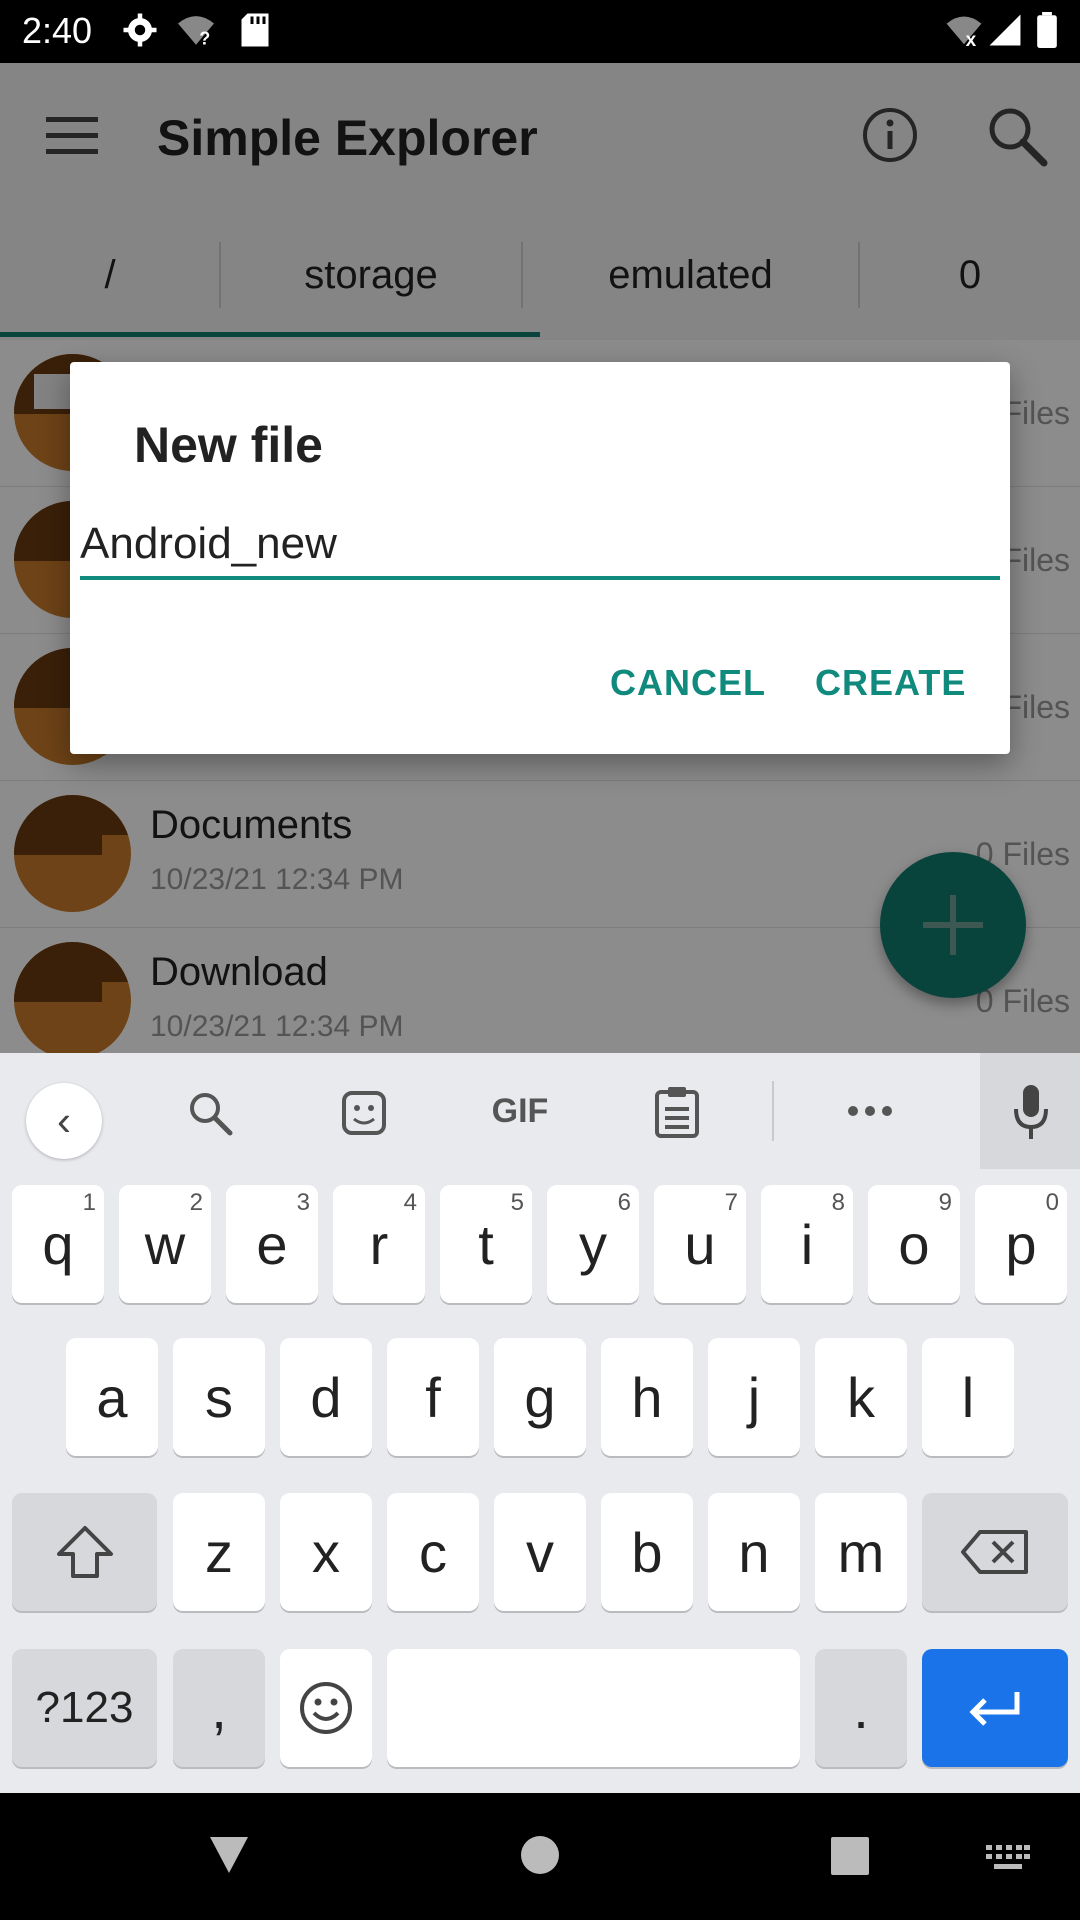 Image resolution: width=1080 pixels, height=1920 pixels. Describe the element at coordinates (971, 39) in the screenshot. I see `svg-text: x` at that location.